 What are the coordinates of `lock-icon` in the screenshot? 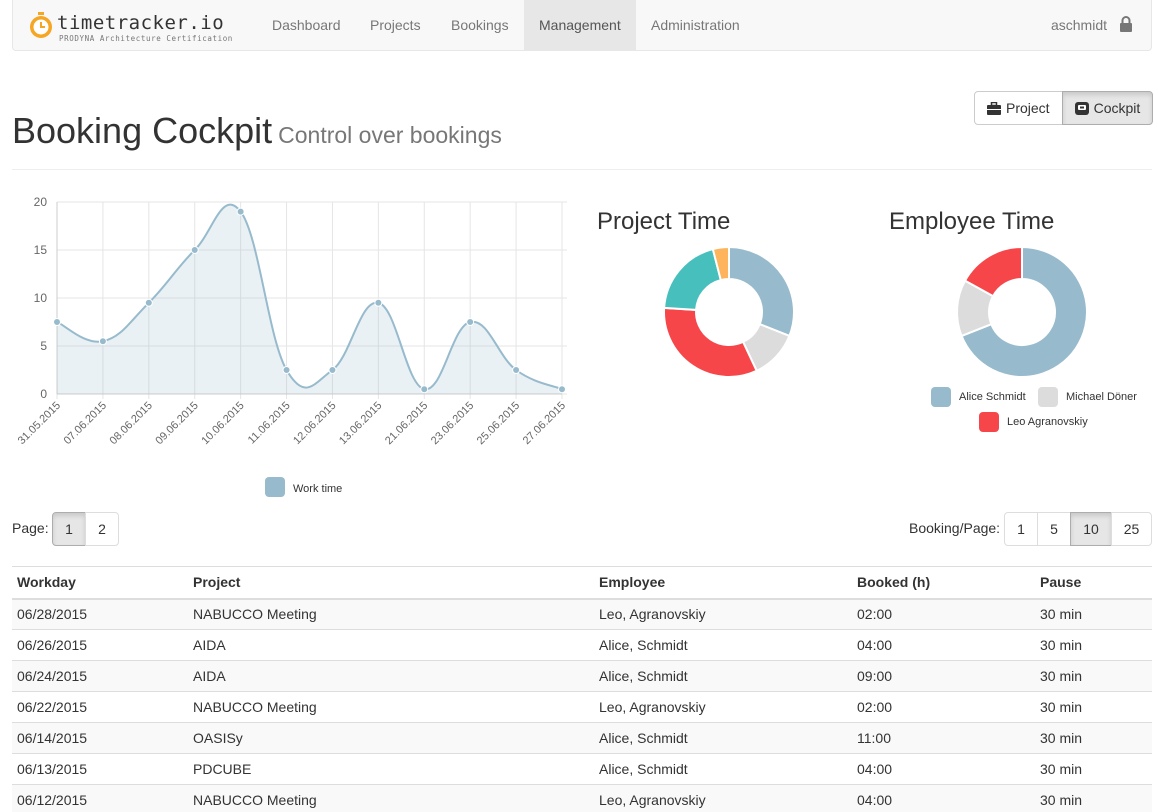 It's located at (1126, 24).